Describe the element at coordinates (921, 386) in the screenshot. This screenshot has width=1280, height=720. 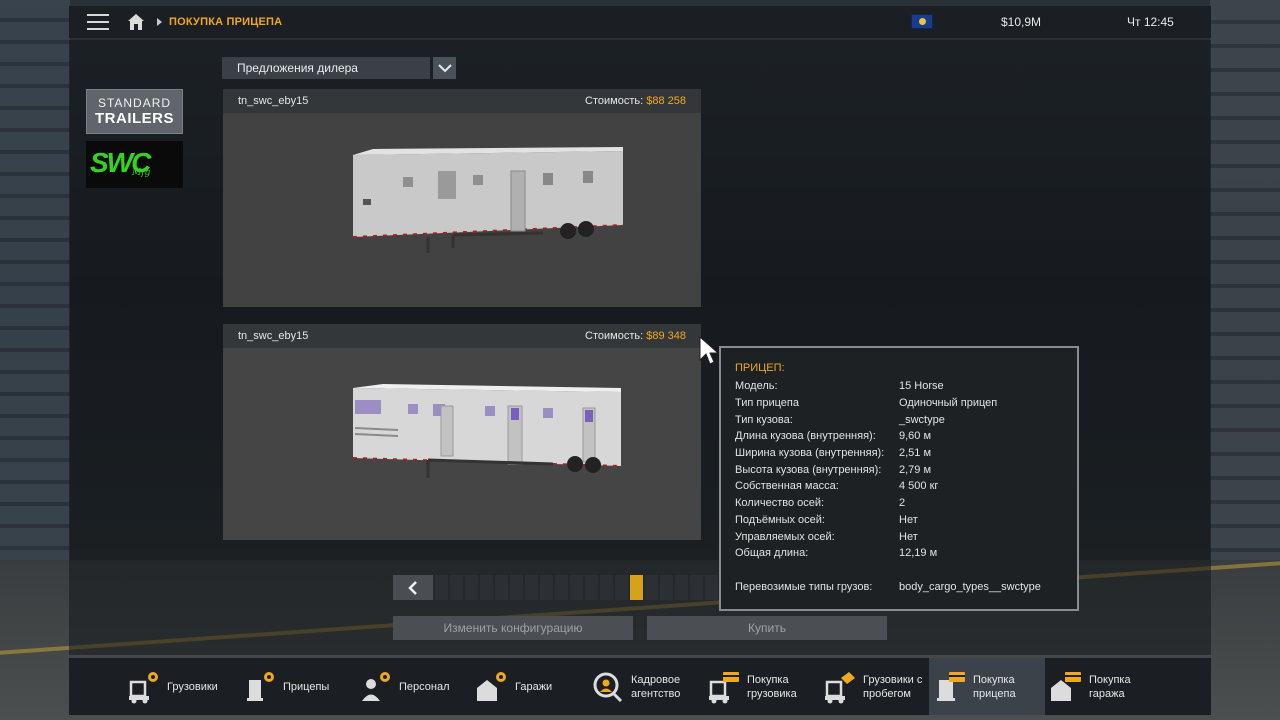
I see `tooltip-row-value: 15 Horse` at that location.